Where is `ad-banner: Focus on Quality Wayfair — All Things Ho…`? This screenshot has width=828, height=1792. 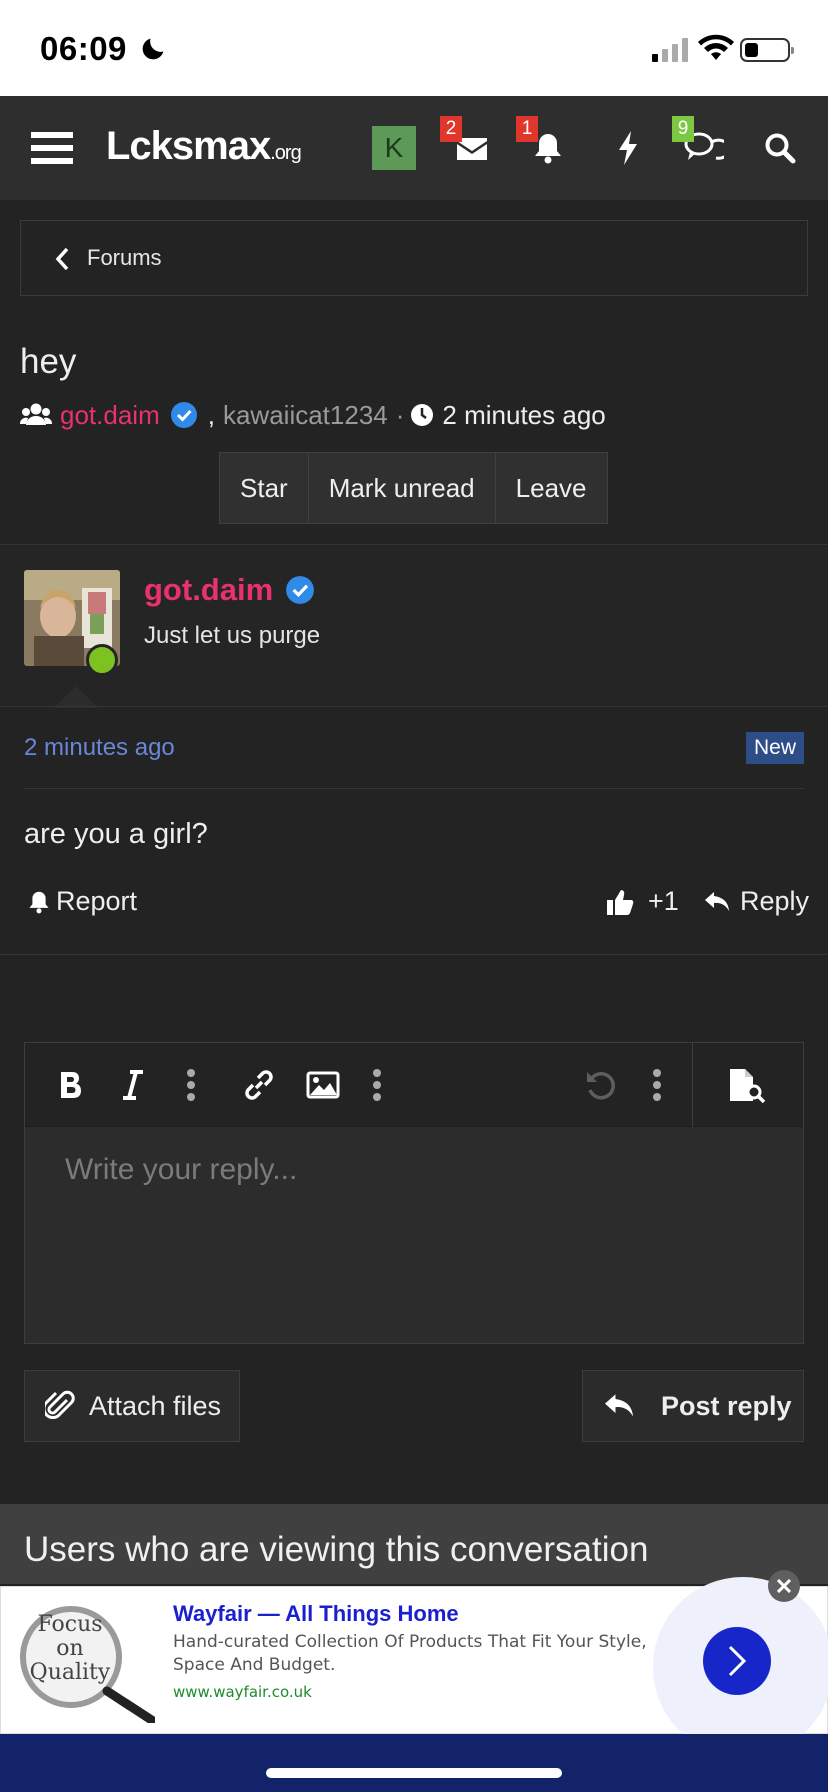 ad-banner: Focus on Quality Wayfair — All Things Ho… is located at coordinates (414, 1667).